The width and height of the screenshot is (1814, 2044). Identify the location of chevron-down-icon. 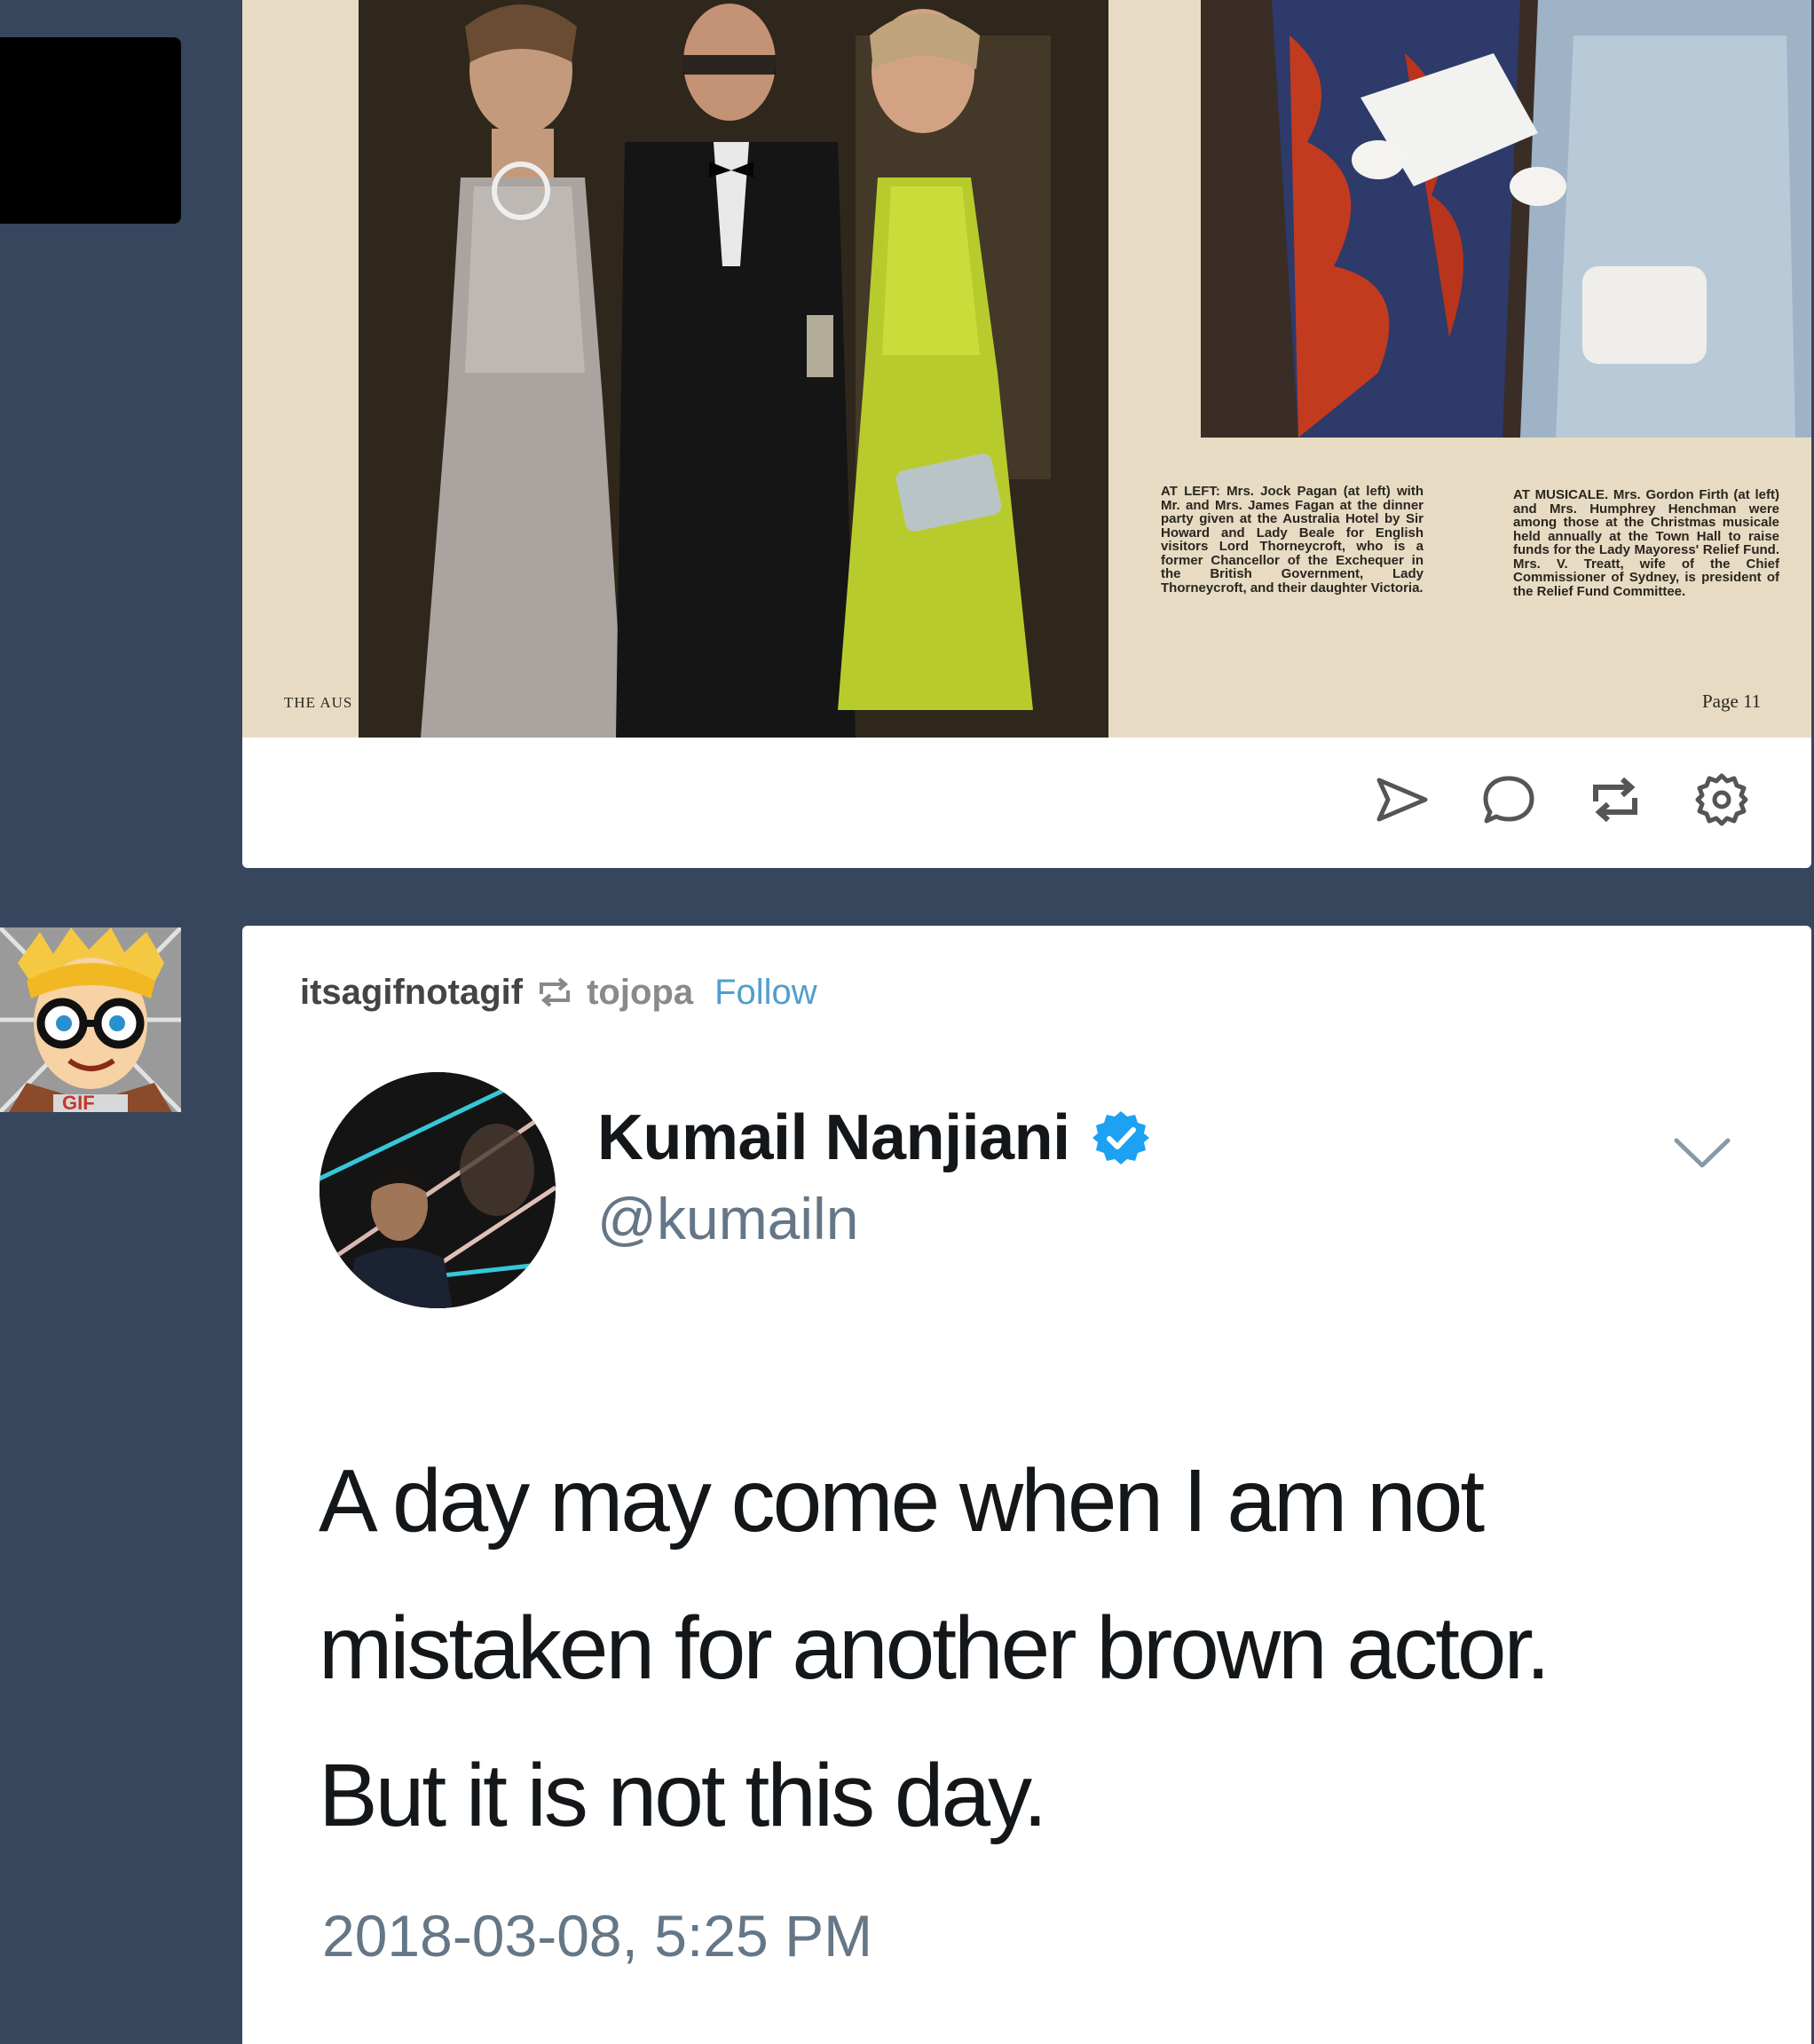
(1702, 1154).